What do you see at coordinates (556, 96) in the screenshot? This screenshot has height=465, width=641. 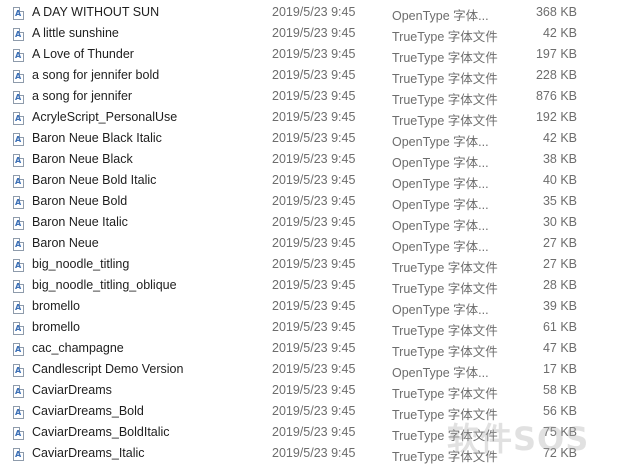 I see `file-size: 876 KB` at bounding box center [556, 96].